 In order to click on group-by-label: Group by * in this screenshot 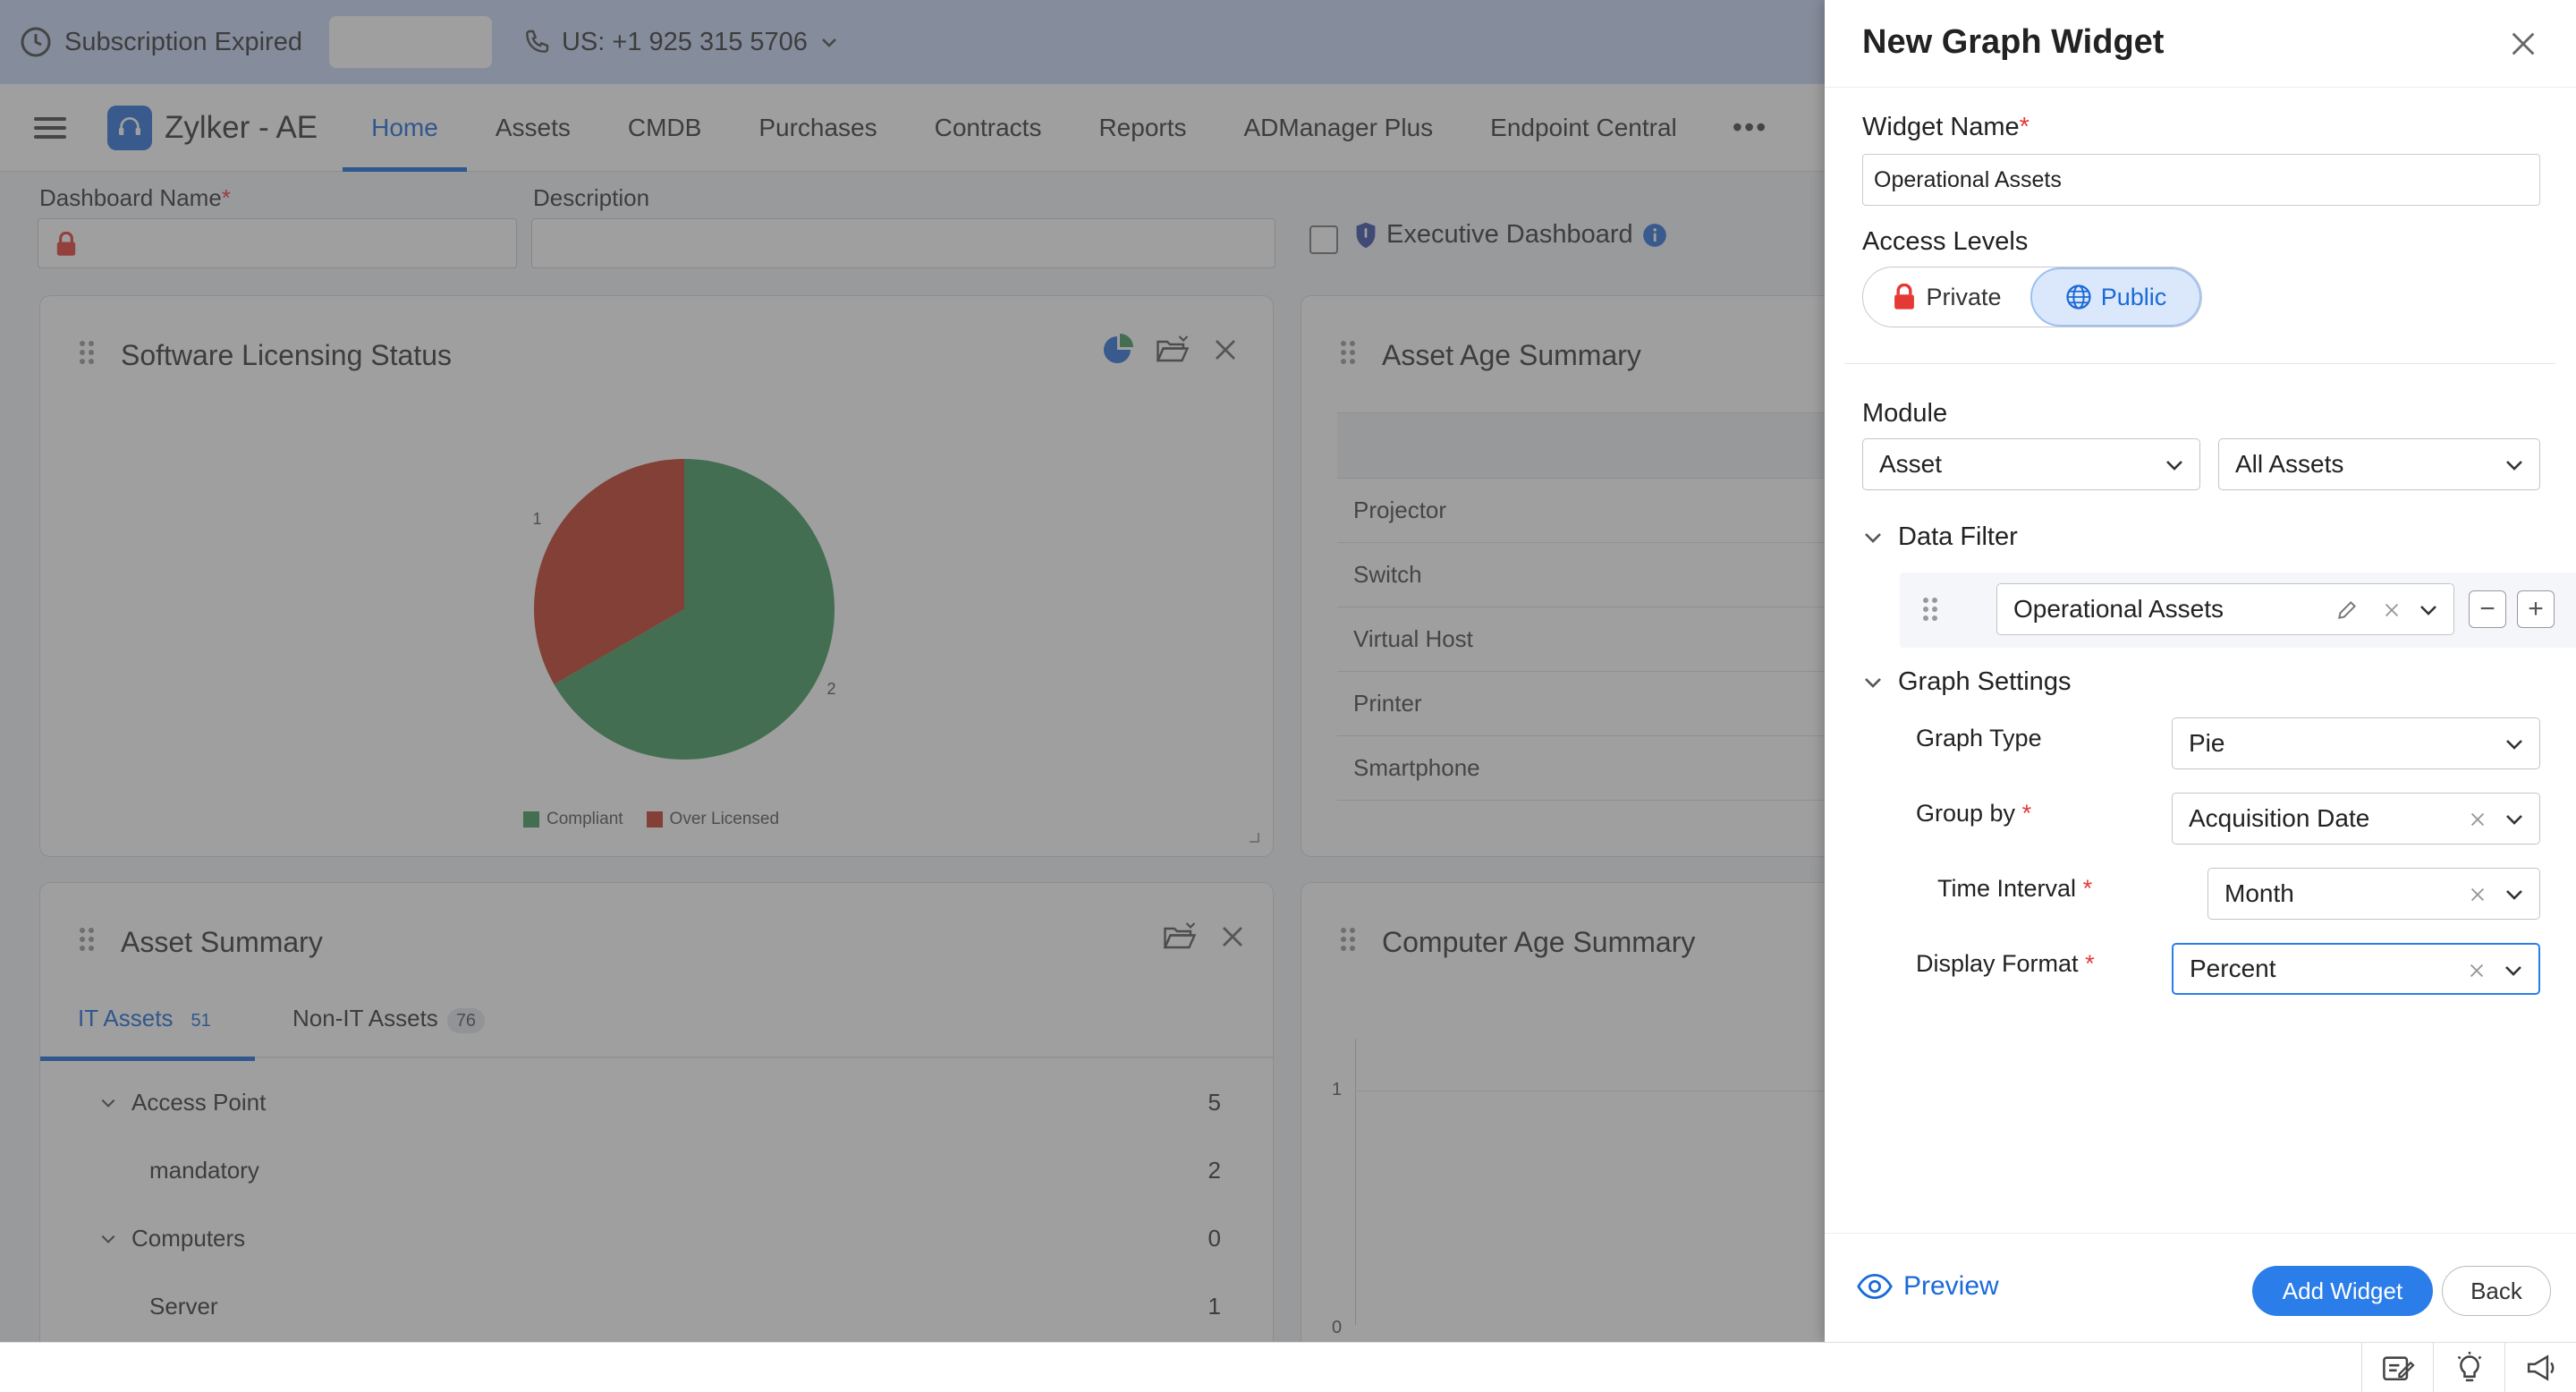, I will do `click(1973, 814)`.